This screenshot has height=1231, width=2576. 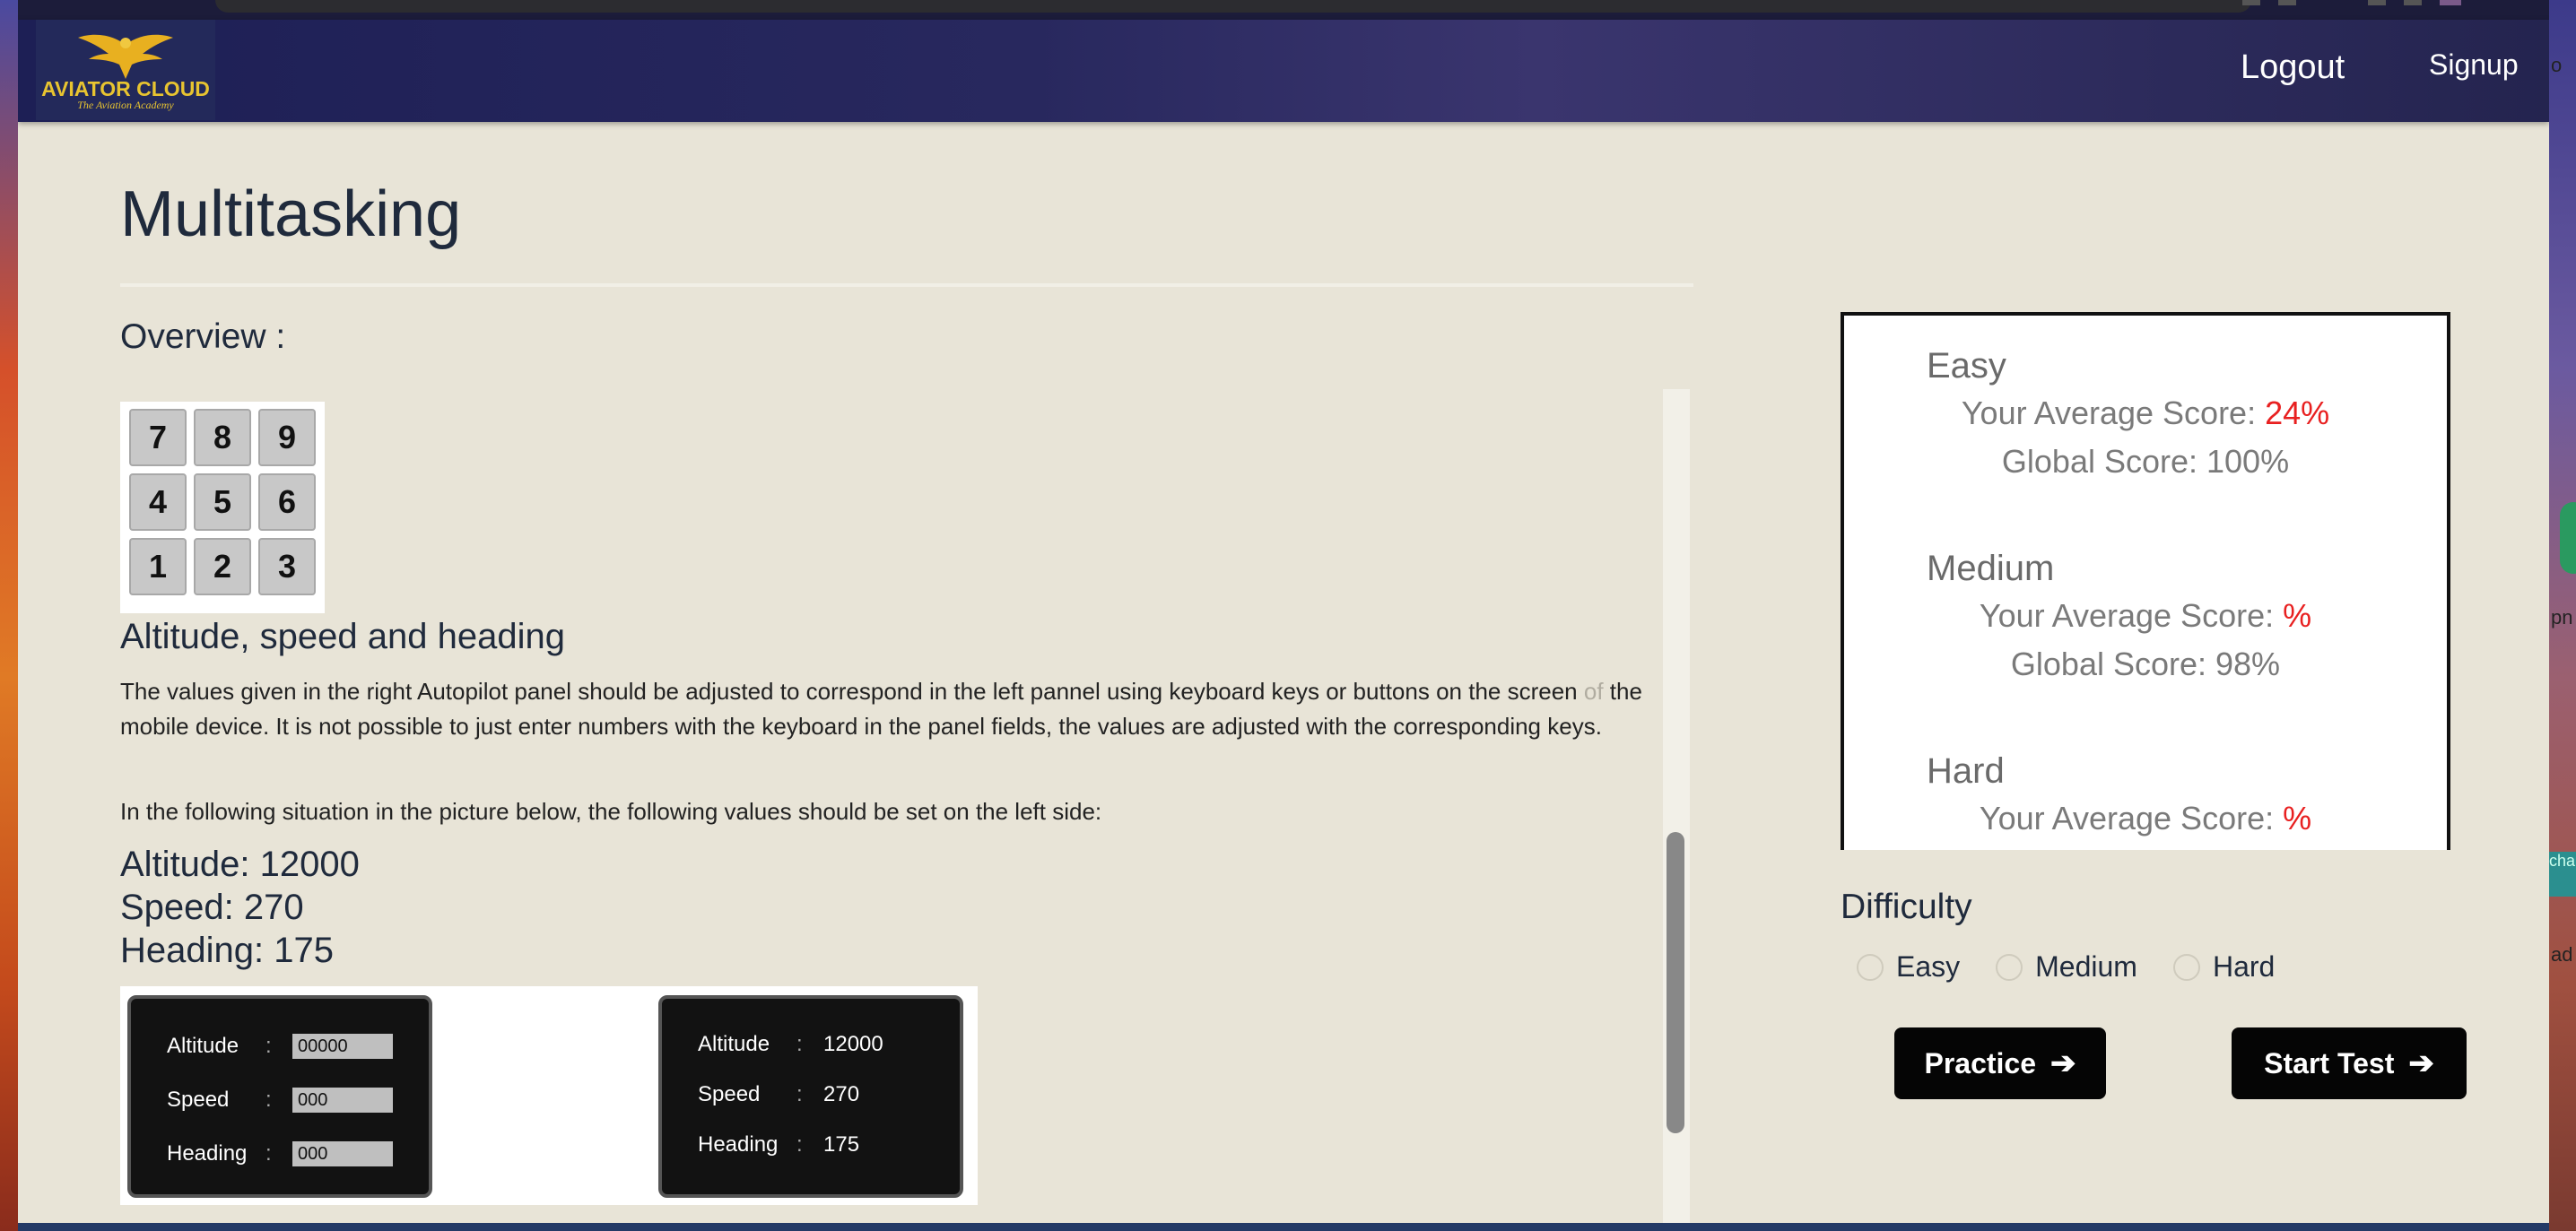 I want to click on instructions-text-faded: of, so click(x=1593, y=692).